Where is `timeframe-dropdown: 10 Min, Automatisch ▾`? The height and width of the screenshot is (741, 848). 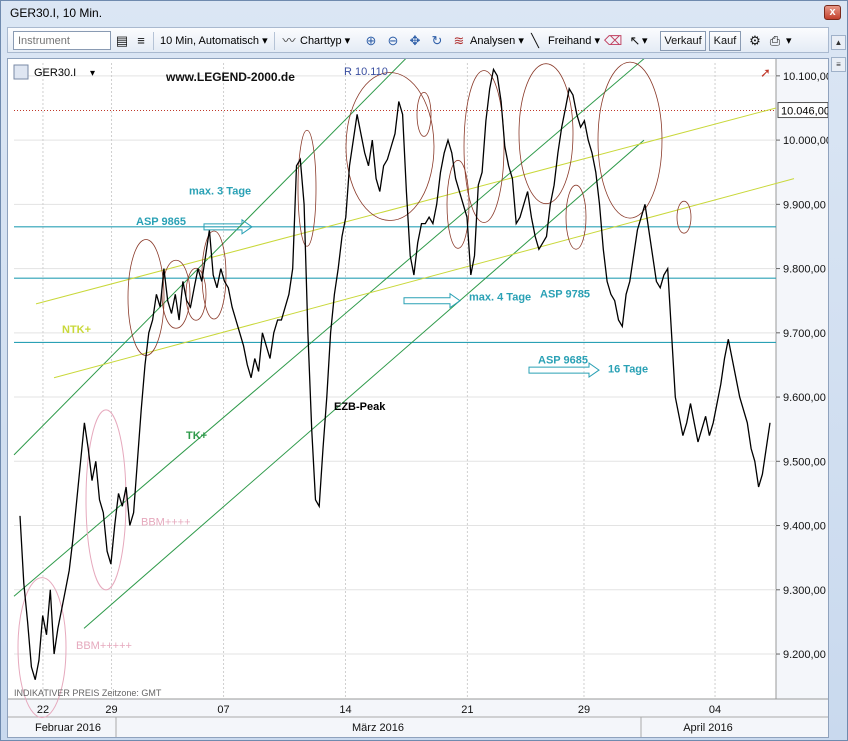
timeframe-dropdown: 10 Min, Automatisch ▾ is located at coordinates (214, 41).